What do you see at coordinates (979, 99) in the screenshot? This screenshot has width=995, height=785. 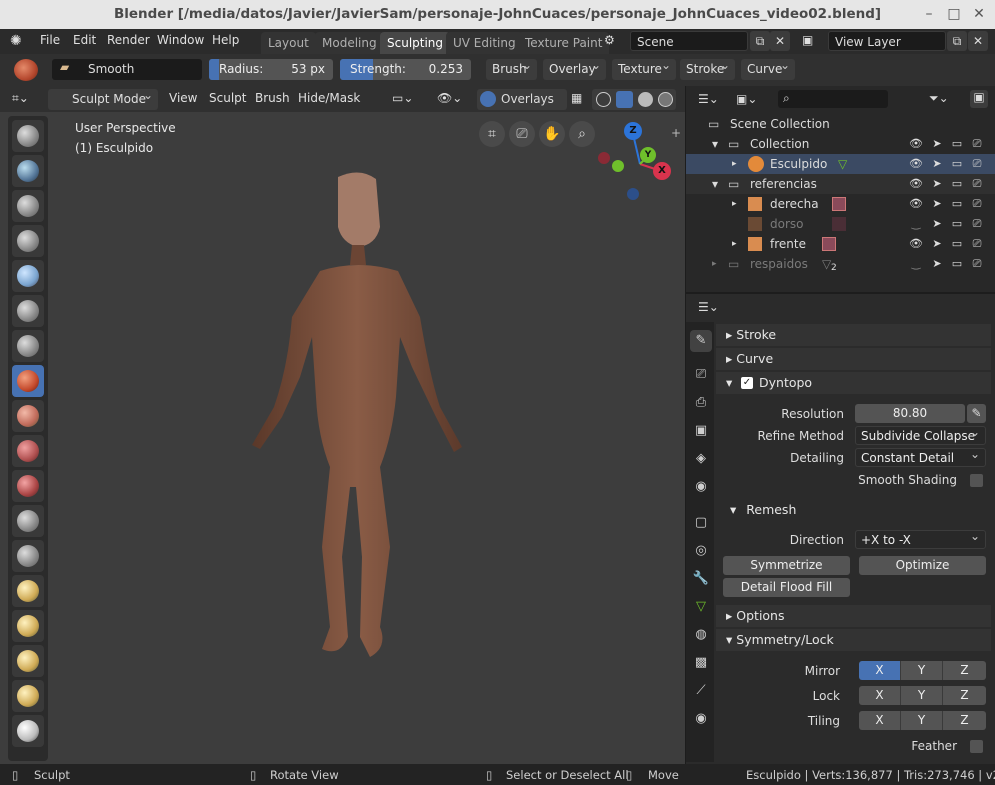 I see `new-collection-icon: ▣` at bounding box center [979, 99].